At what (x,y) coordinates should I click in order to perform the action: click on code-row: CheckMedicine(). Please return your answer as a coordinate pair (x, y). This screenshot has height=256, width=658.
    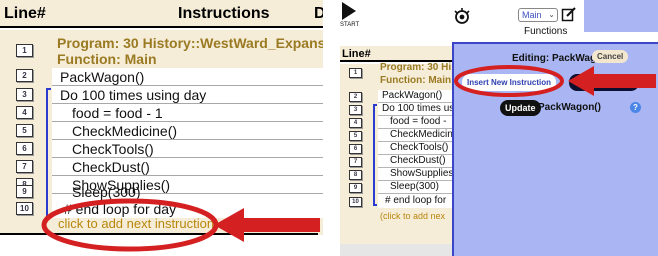
    Looking at the image, I should click on (124, 131).